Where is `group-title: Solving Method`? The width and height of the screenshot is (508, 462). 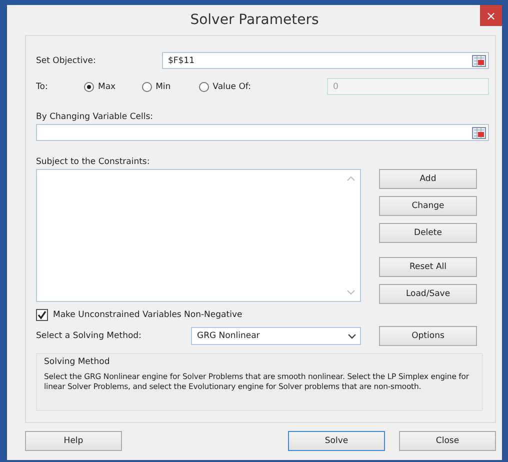
group-title: Solving Method is located at coordinates (77, 362).